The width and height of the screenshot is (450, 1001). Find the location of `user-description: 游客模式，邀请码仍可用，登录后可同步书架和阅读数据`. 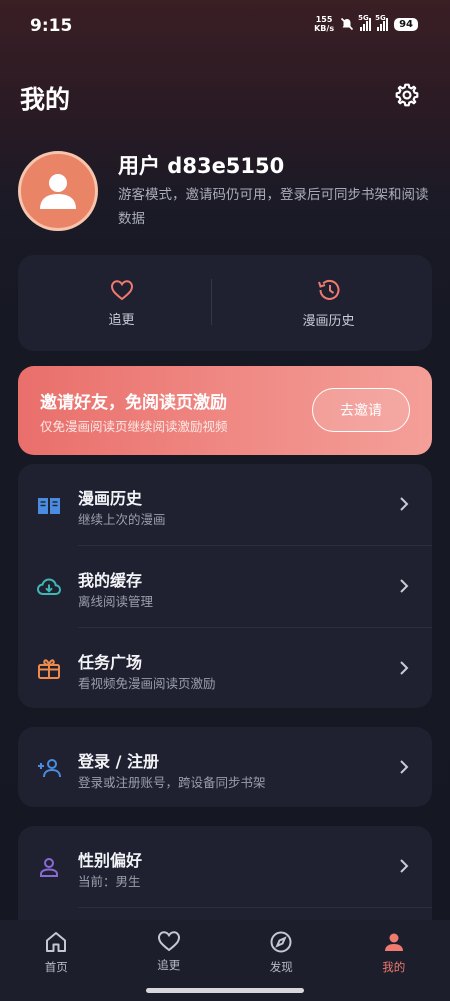

user-description: 游客模式，邀请码仍可用，登录后可同步书架和阅读数据 is located at coordinates (273, 207).